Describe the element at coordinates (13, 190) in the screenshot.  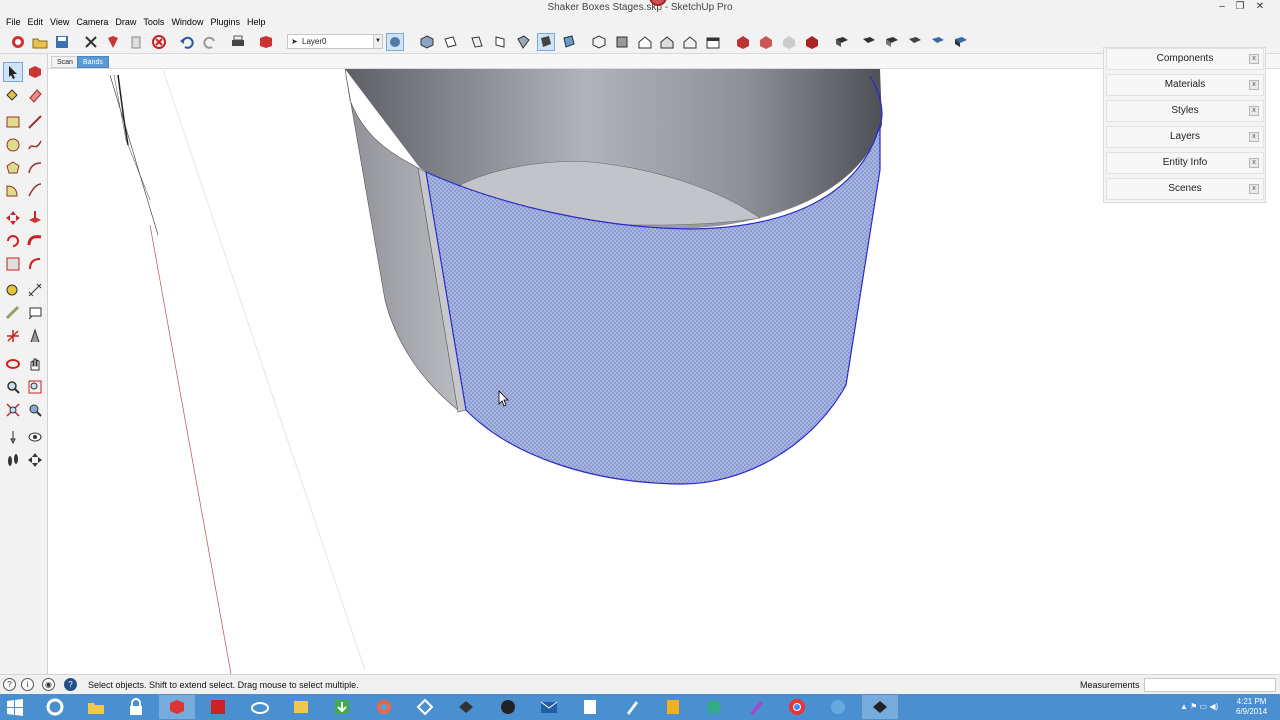
I see `pie-tool-icon` at that location.